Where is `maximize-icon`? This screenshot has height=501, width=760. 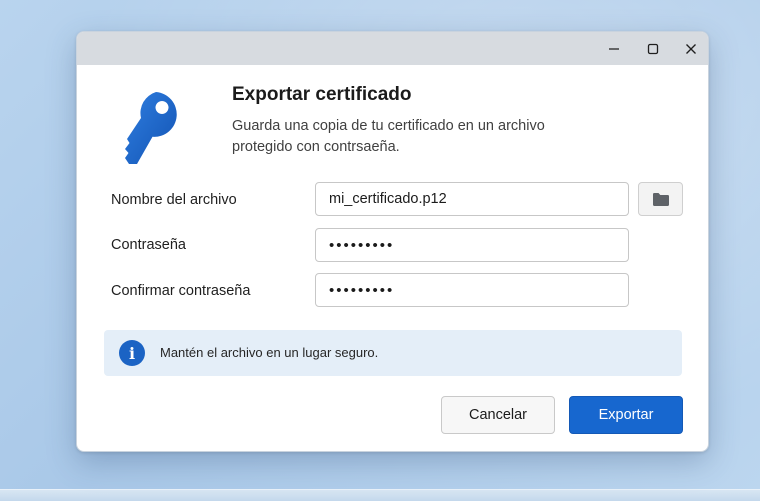
maximize-icon is located at coordinates (653, 48).